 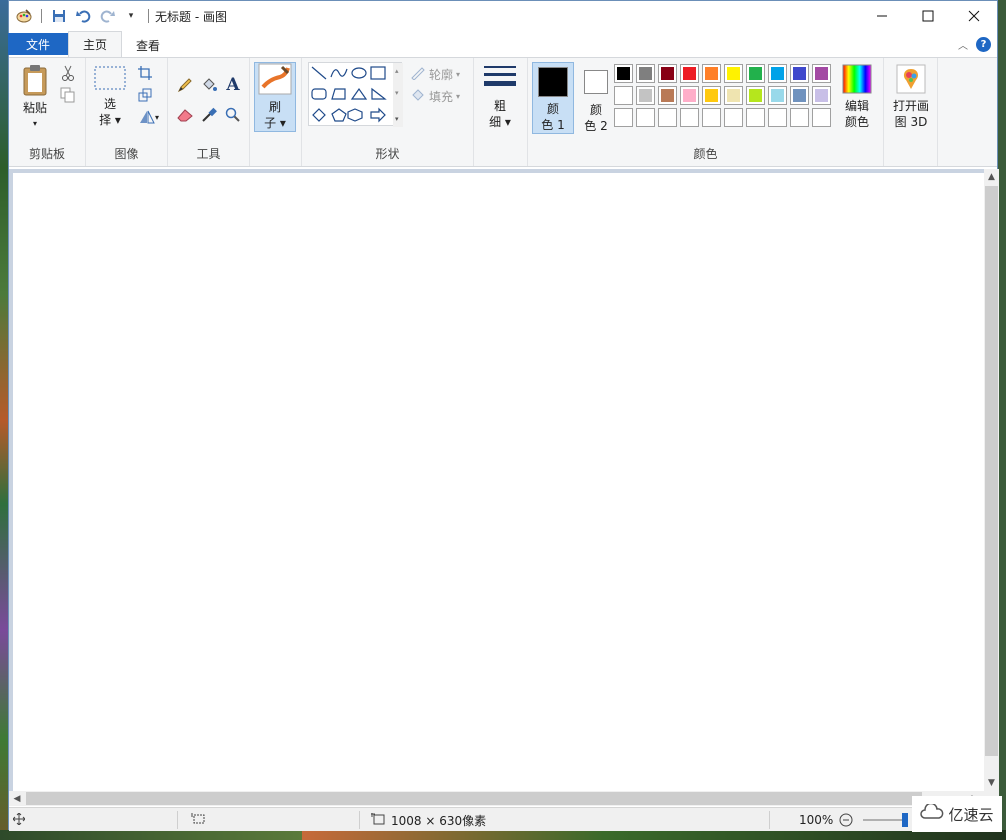 I want to click on open-paint3d-button: 打开画 图 3D, so click(x=911, y=97).